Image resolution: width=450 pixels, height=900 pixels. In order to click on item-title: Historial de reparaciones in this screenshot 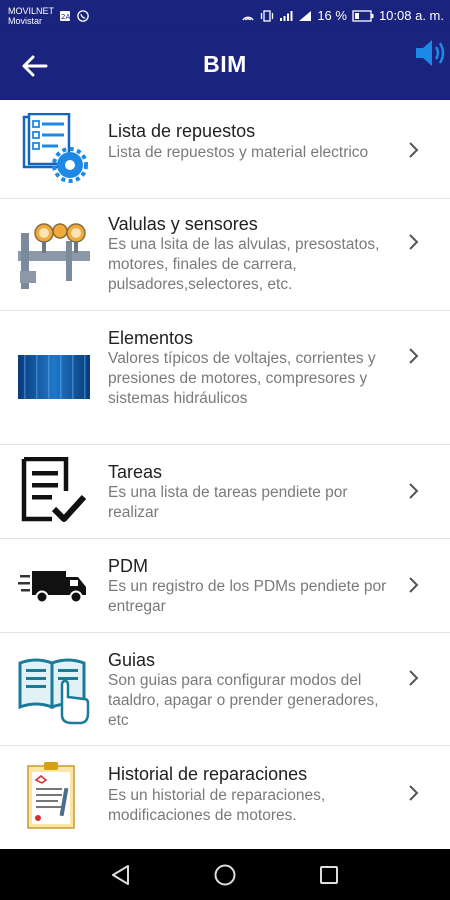, I will do `click(208, 774)`.